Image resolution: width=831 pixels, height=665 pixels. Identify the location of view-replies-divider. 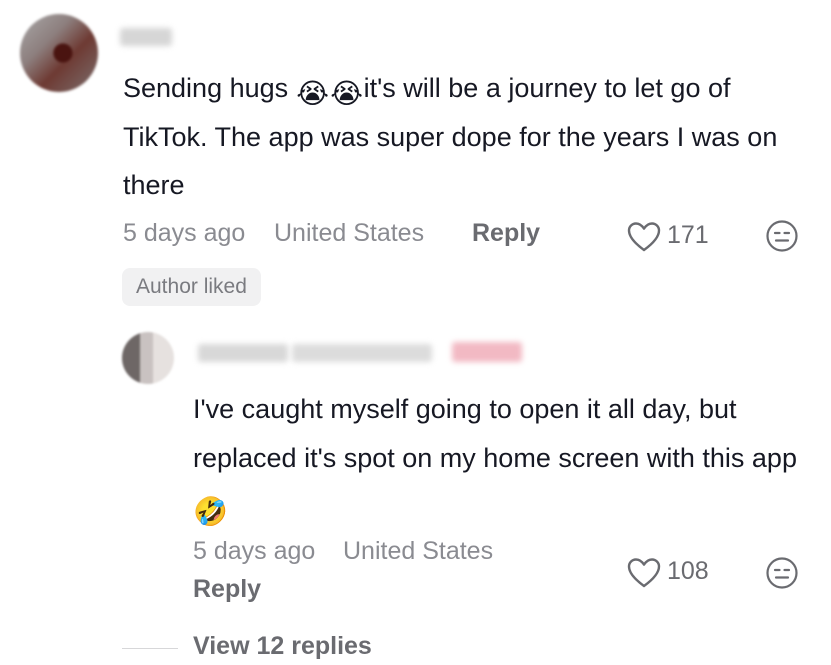
(150, 648).